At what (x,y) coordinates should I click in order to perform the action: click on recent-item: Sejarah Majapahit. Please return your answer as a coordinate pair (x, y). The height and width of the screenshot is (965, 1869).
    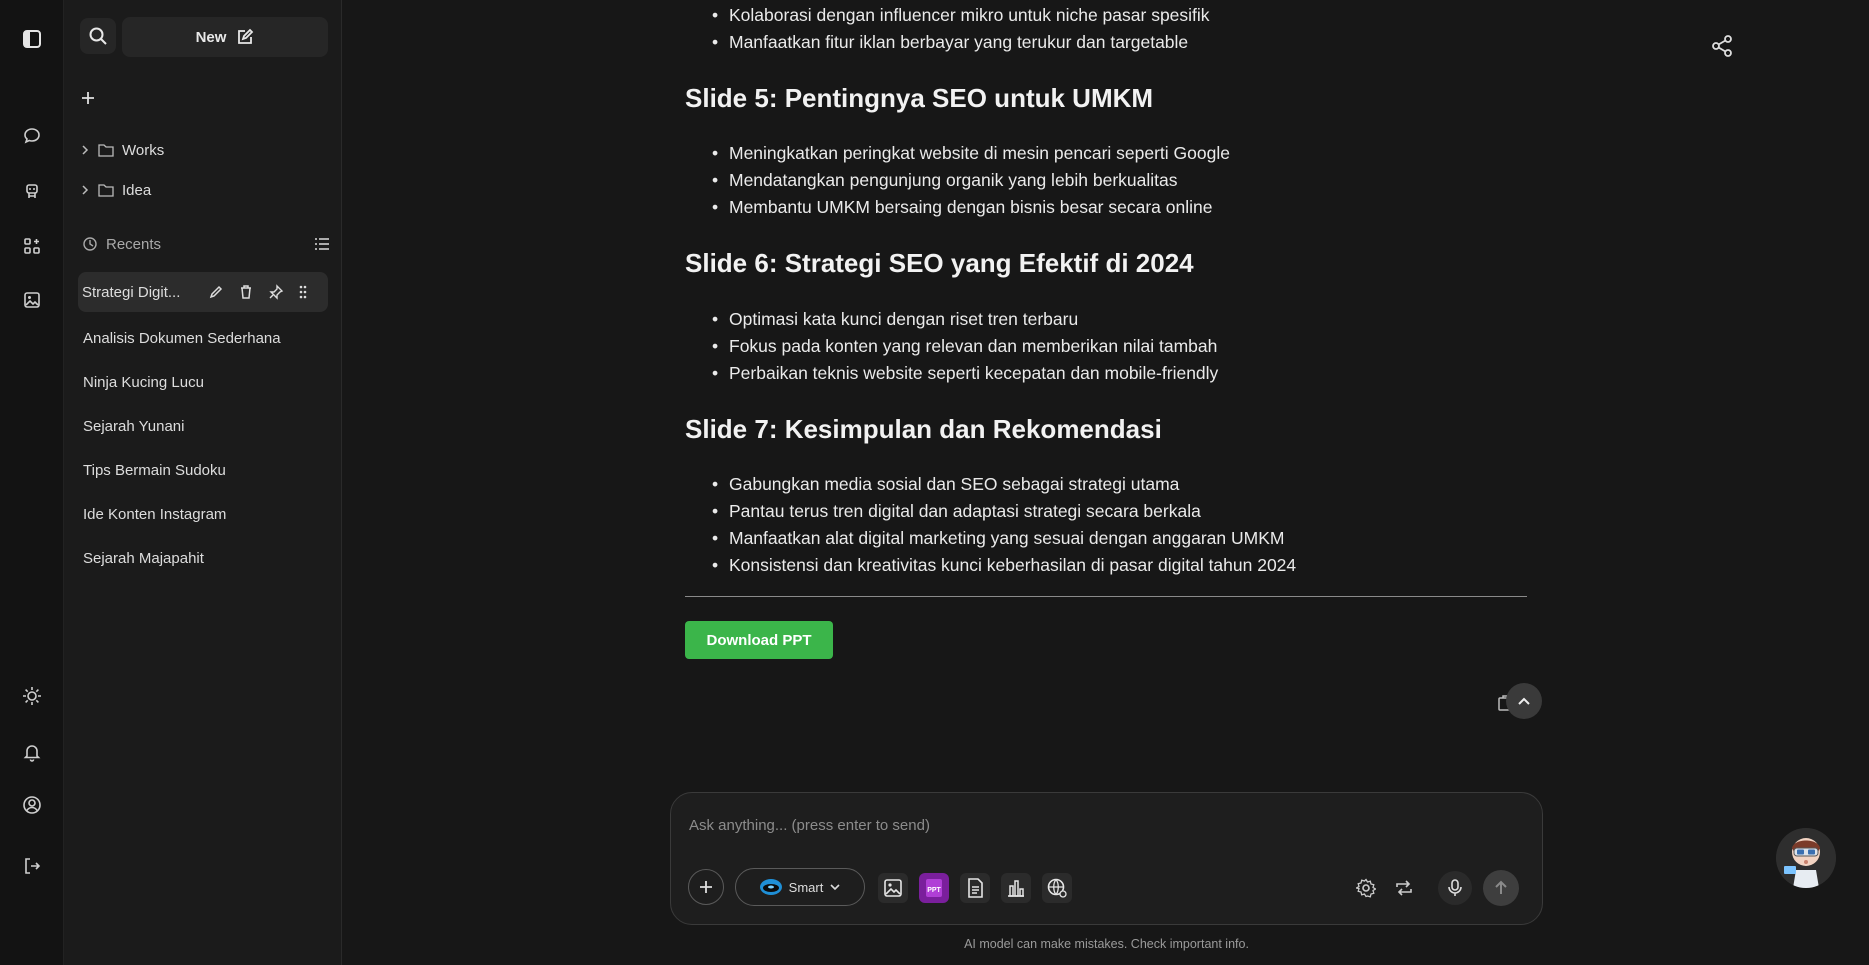
    Looking at the image, I should click on (143, 558).